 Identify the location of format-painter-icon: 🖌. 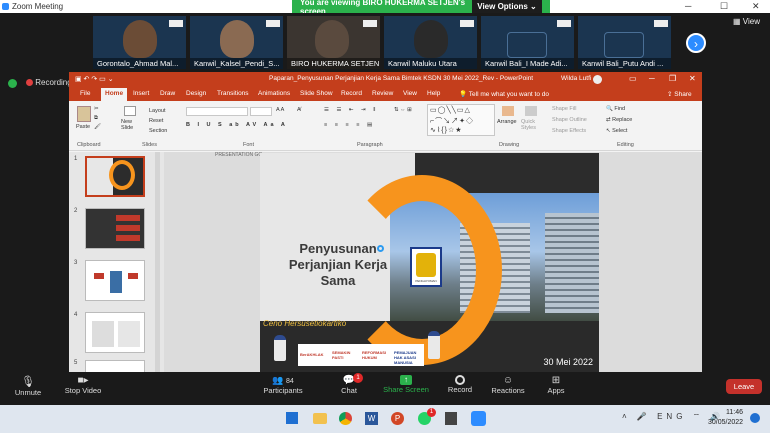
(97, 127).